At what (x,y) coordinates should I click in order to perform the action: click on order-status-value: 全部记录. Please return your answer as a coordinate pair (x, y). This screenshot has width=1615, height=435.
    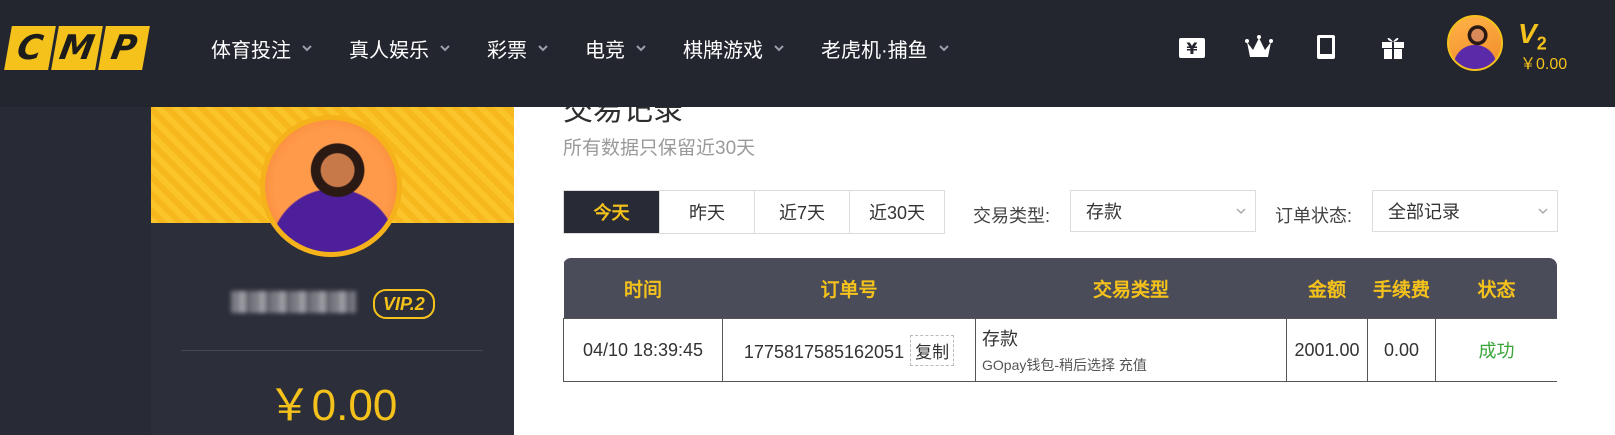
    Looking at the image, I should click on (1424, 212).